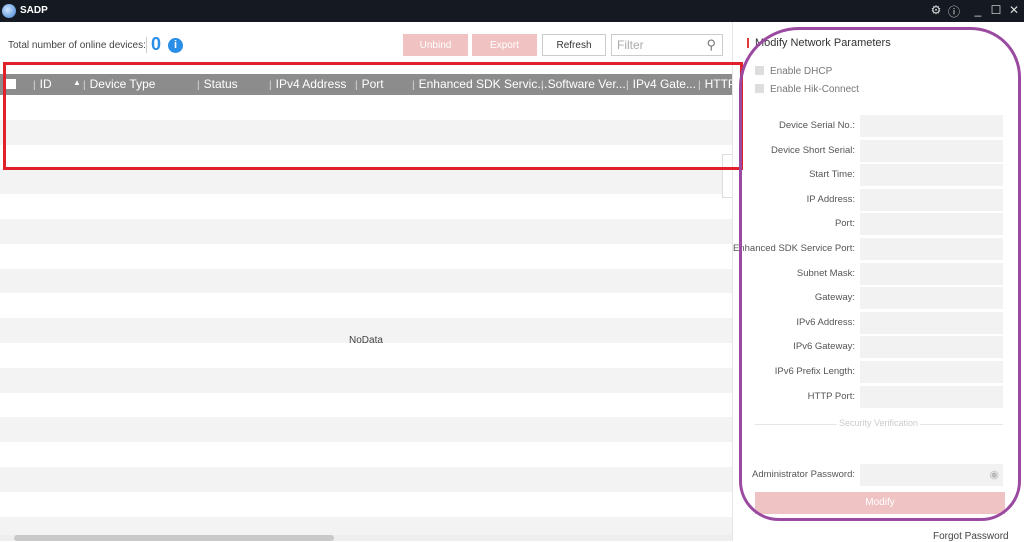 The height and width of the screenshot is (542, 1024). What do you see at coordinates (9, 11) in the screenshot?
I see `app-logo-icon` at bounding box center [9, 11].